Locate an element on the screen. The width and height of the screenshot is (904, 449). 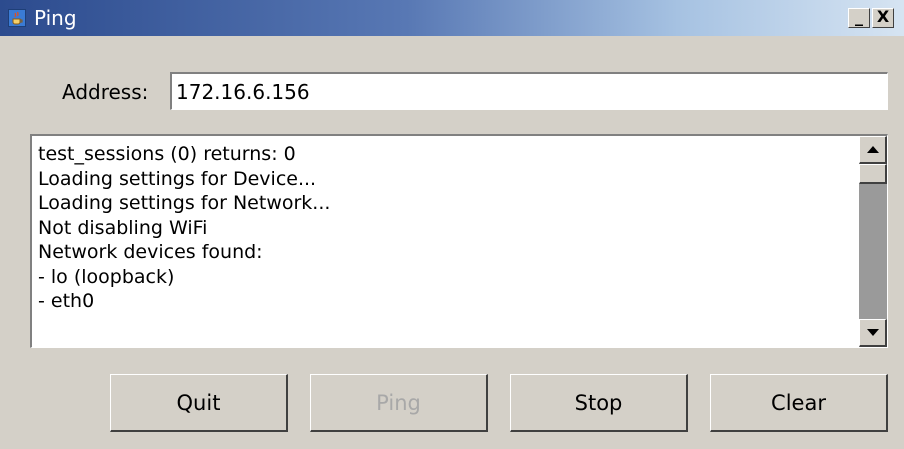
address-label: Address: is located at coordinates (105, 92).